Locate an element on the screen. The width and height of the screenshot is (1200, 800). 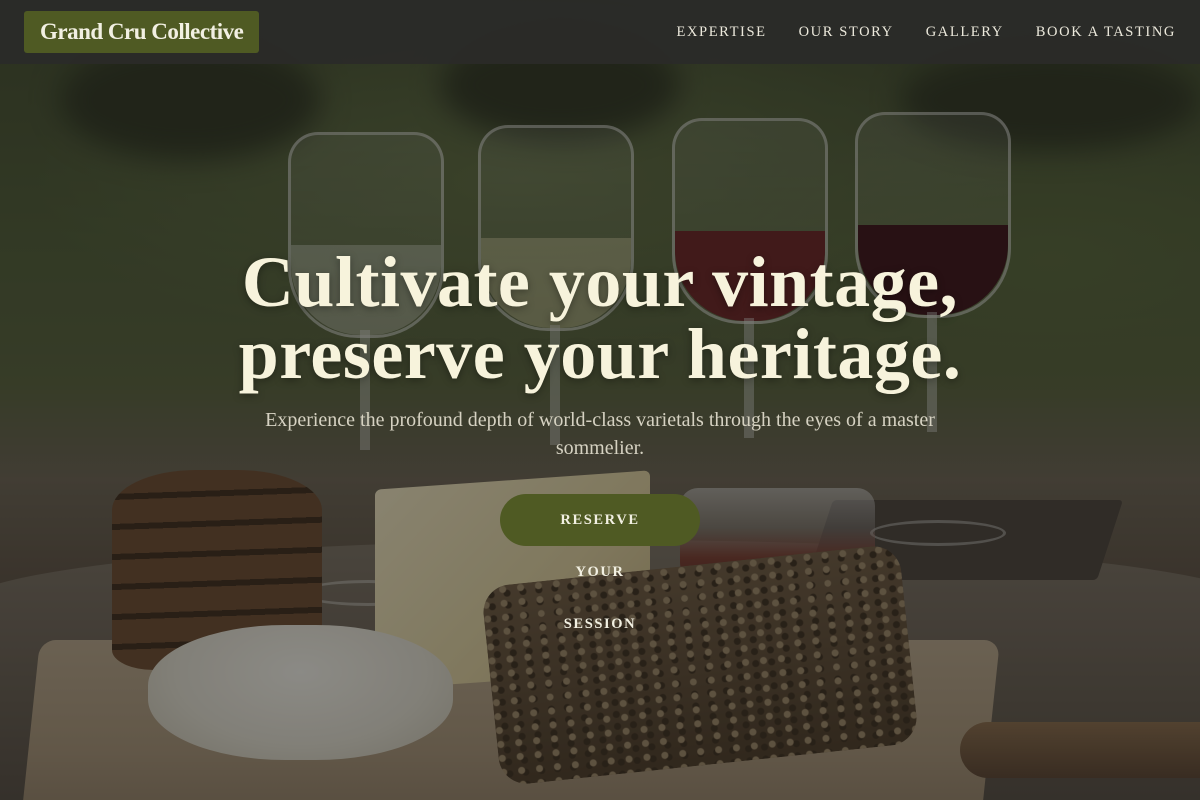
nav-link-expertise: EXPERTISE is located at coordinates (722, 32).